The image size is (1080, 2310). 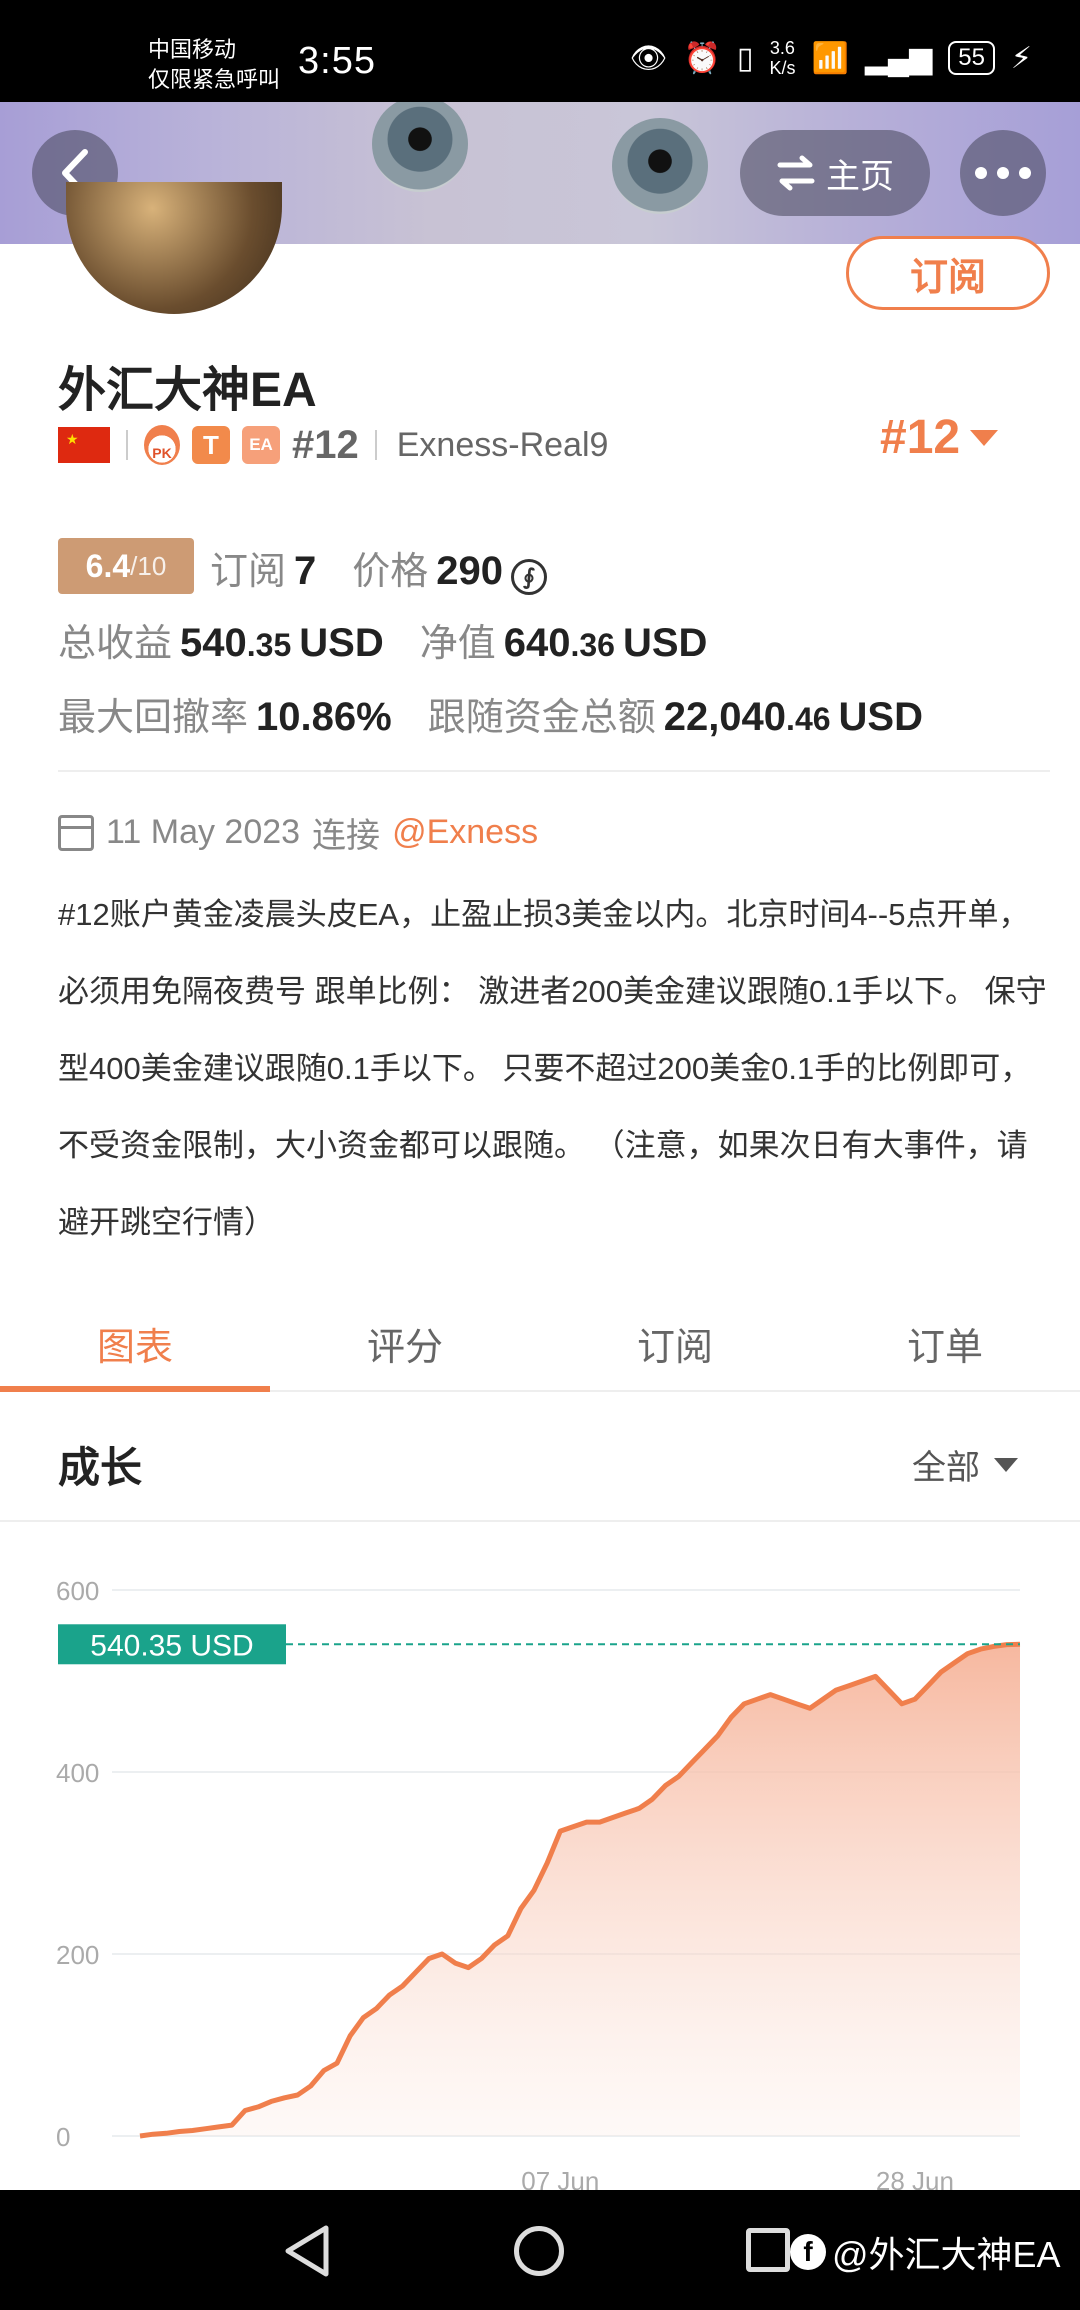 What do you see at coordinates (84, 445) in the screenshot?
I see `china-flag-icon: ★` at bounding box center [84, 445].